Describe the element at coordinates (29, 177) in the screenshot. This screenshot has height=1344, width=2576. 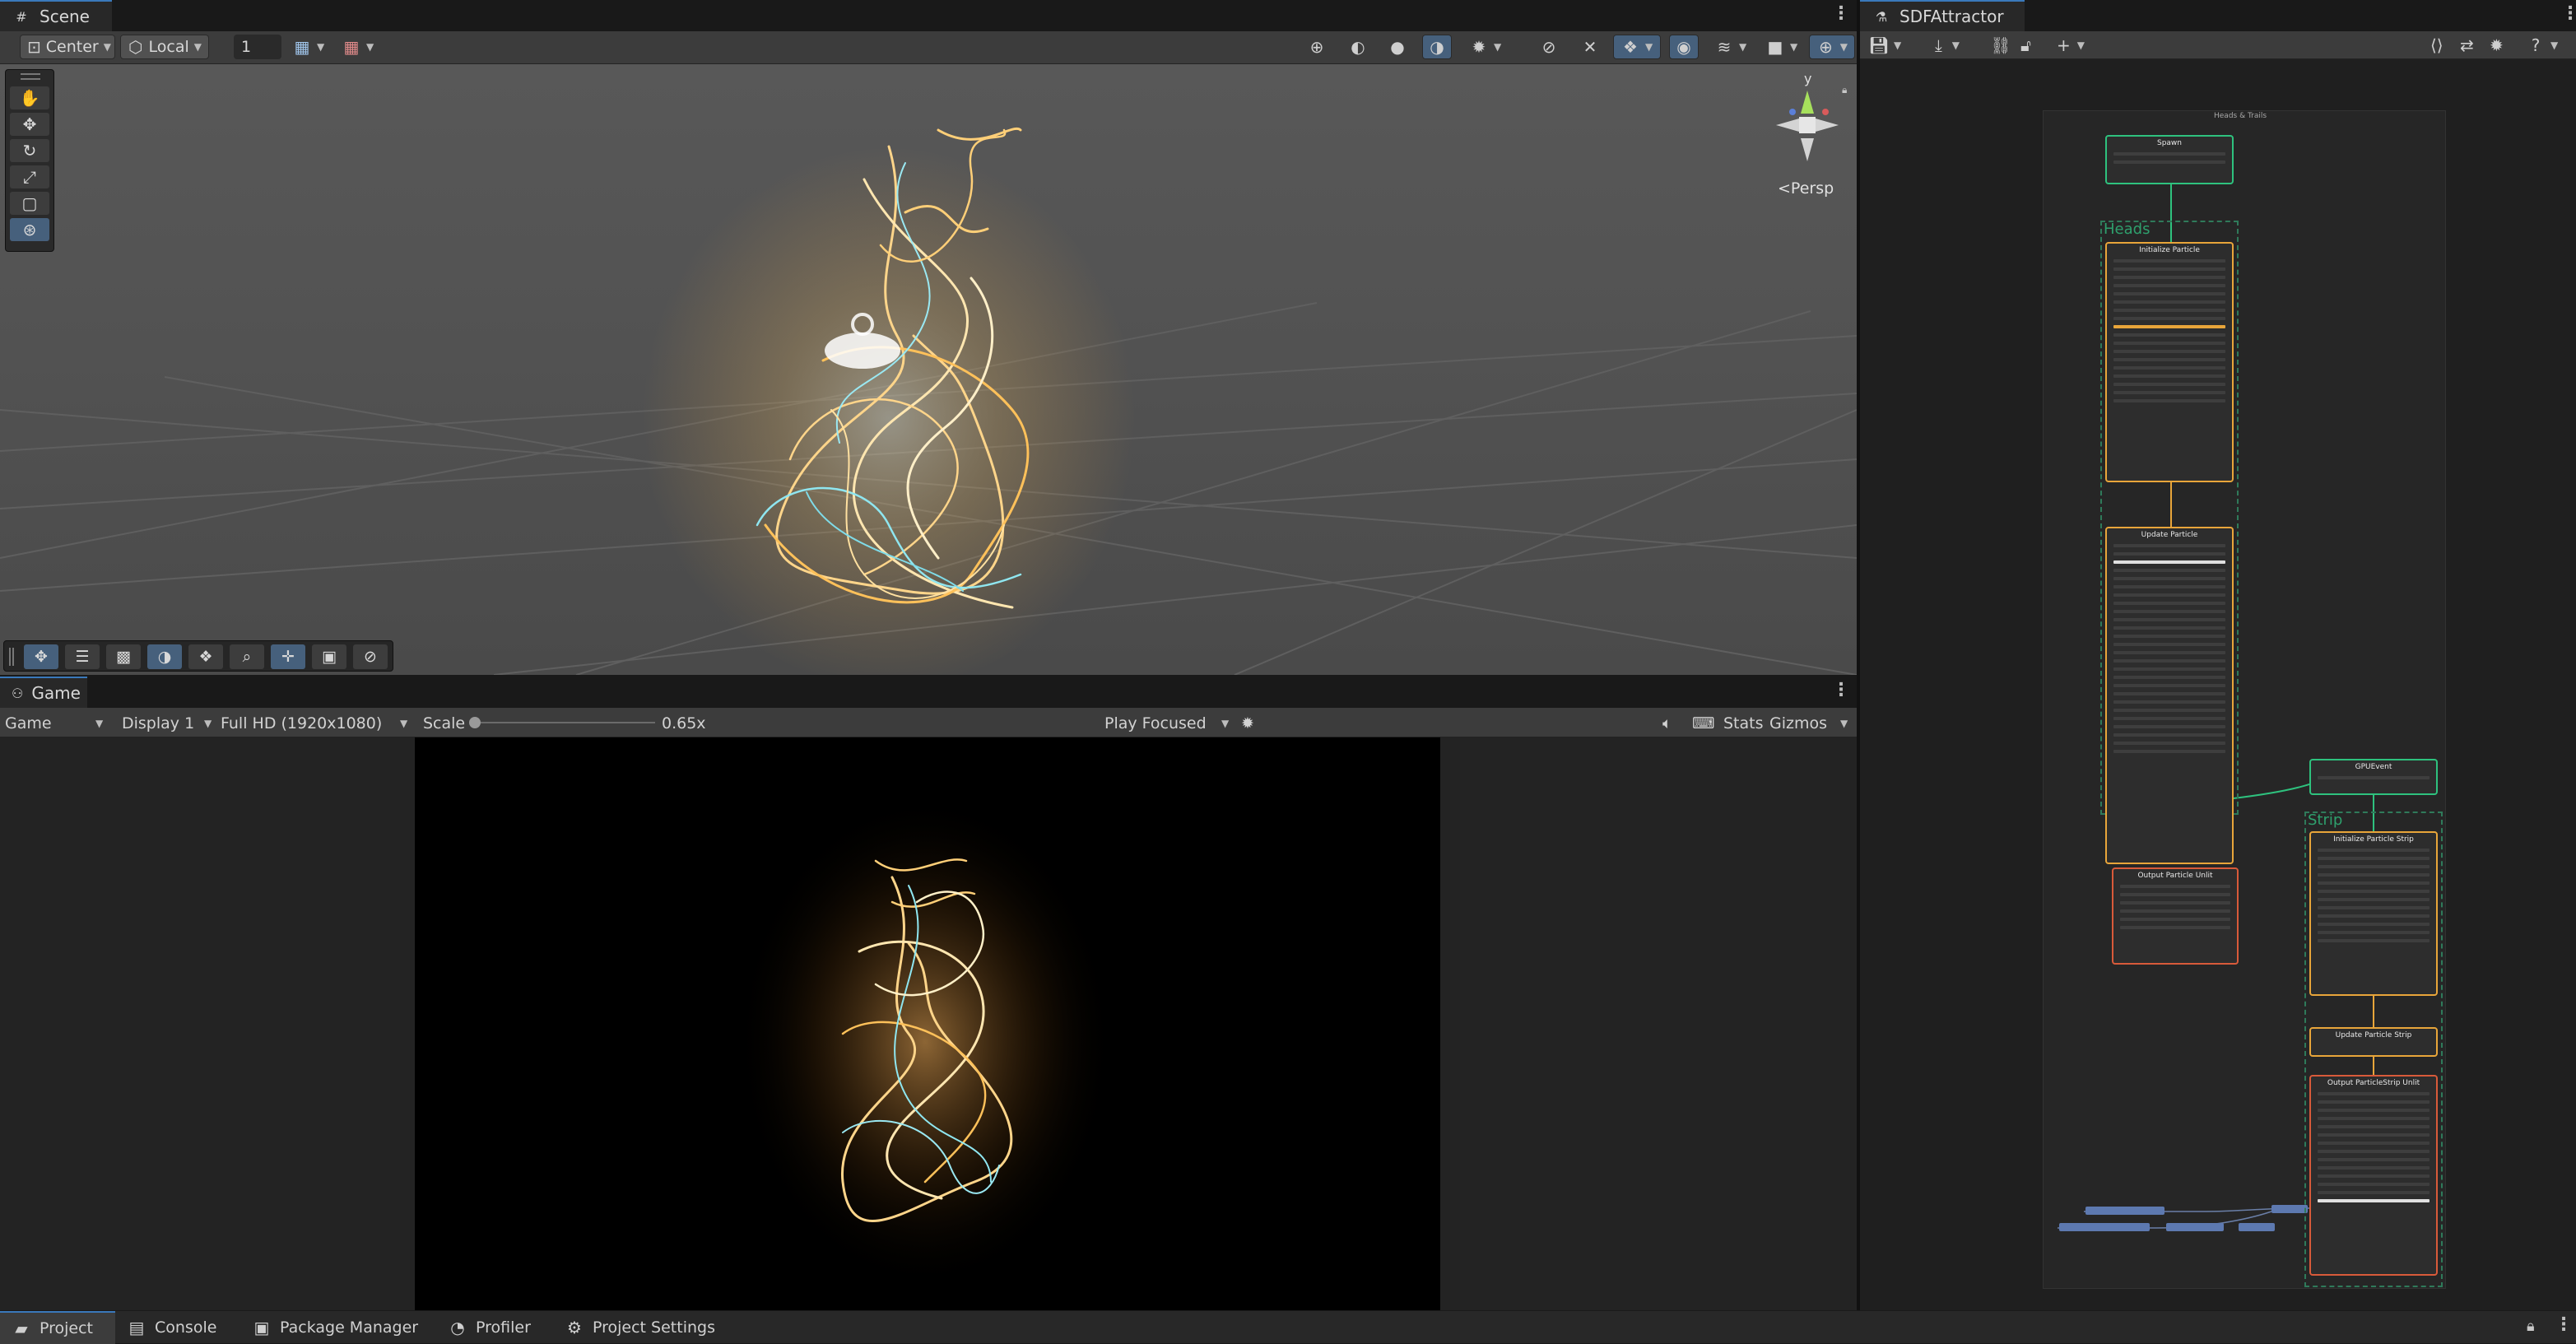
I see `scale-tool-button: ⤢` at that location.